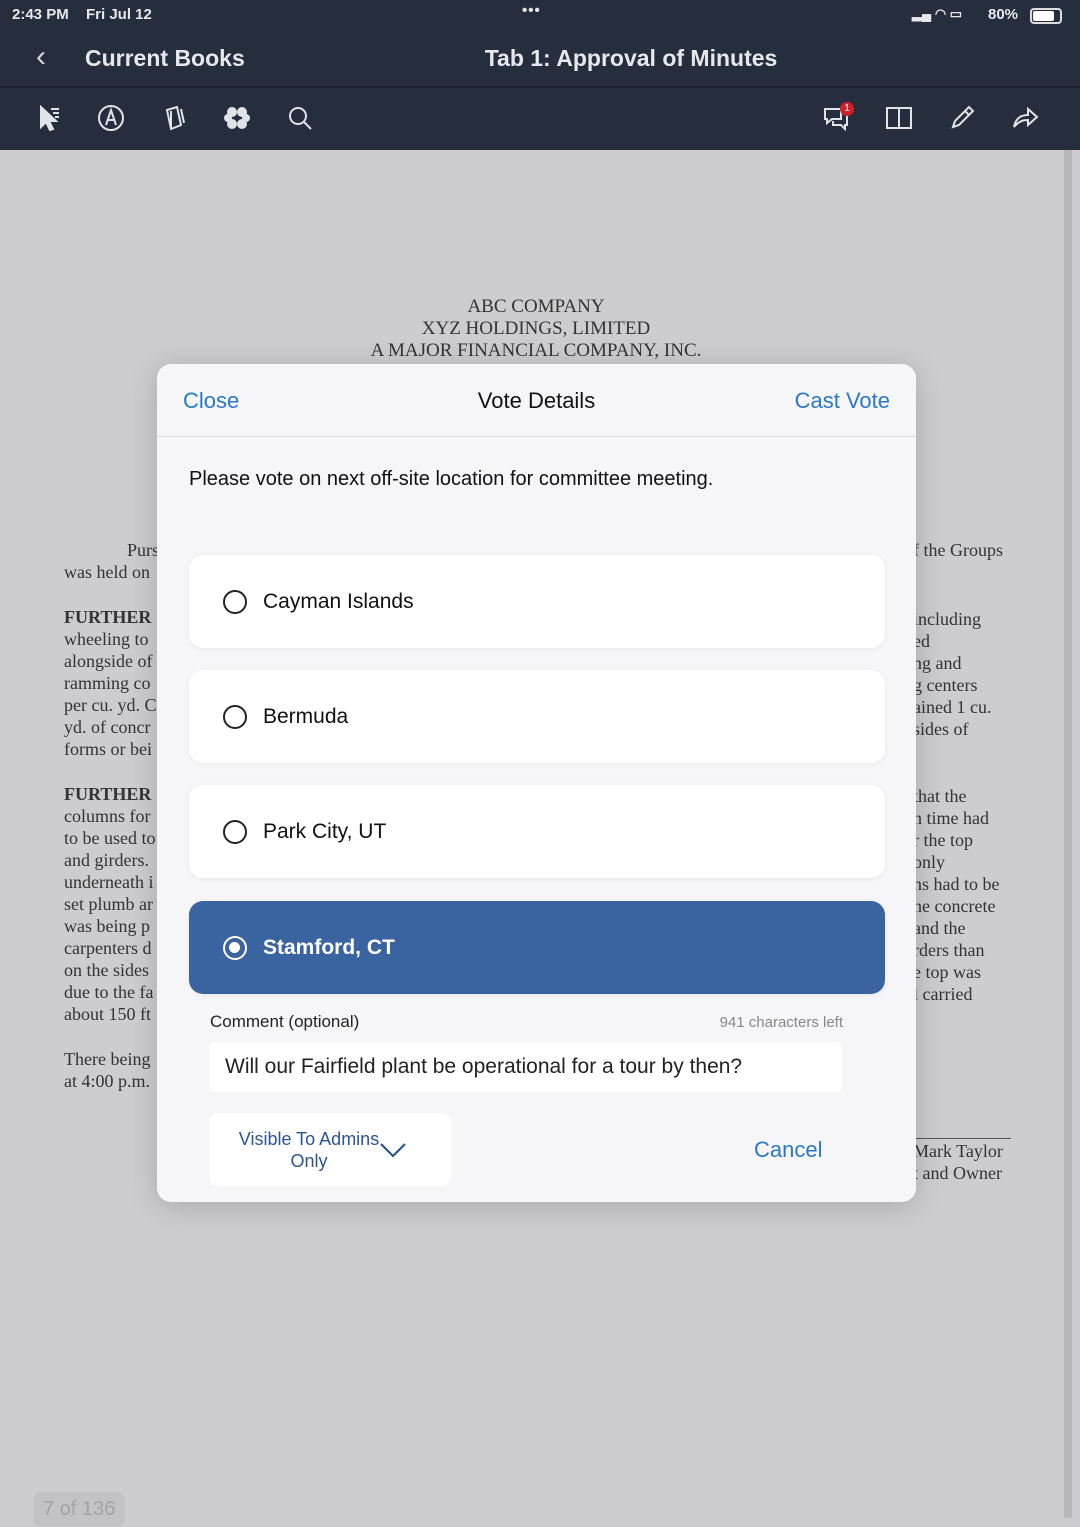 The height and width of the screenshot is (1527, 1080). Describe the element at coordinates (110, 705) in the screenshot. I see `doc-text-line: per cu. yd. C` at that location.